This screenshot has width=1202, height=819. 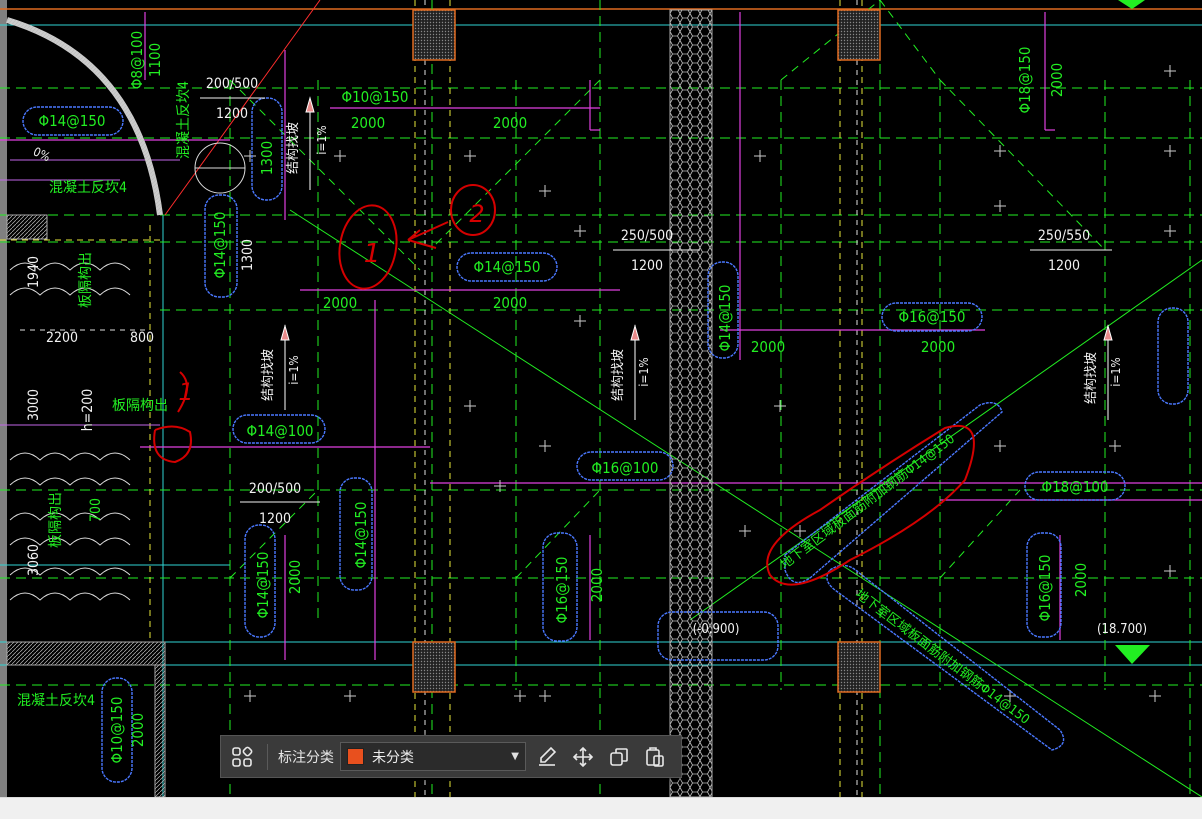 I want to click on drawing-annotation-text: 250/500, so click(x=647, y=236).